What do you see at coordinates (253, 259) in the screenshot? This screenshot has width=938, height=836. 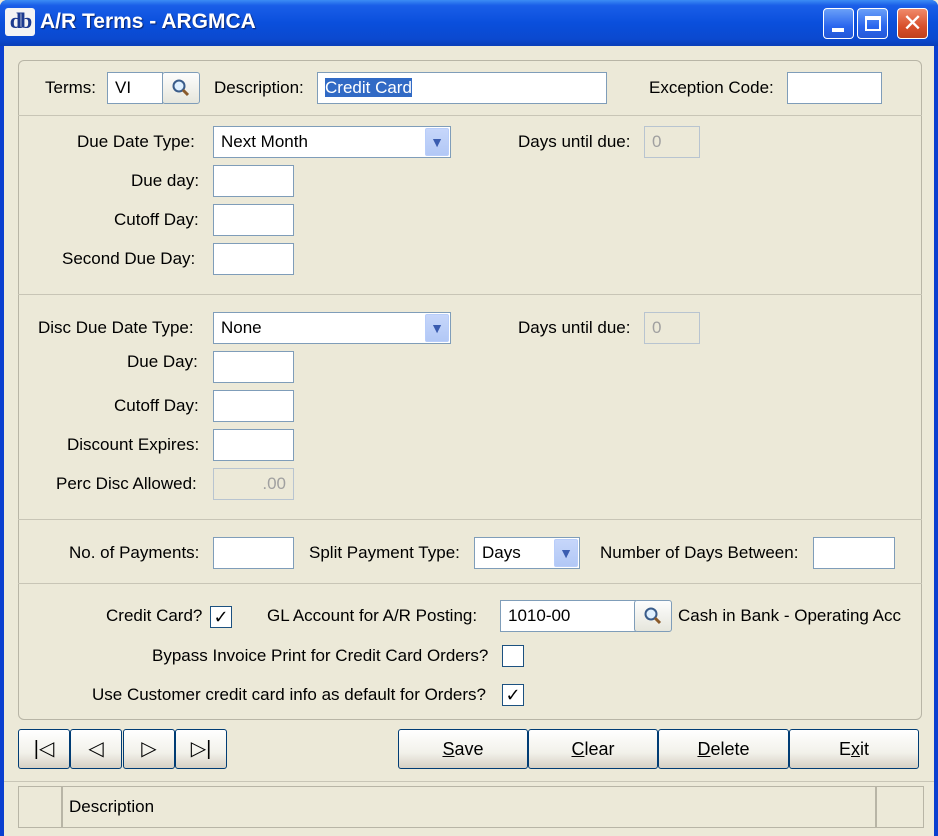 I see `second-due-day-input` at bounding box center [253, 259].